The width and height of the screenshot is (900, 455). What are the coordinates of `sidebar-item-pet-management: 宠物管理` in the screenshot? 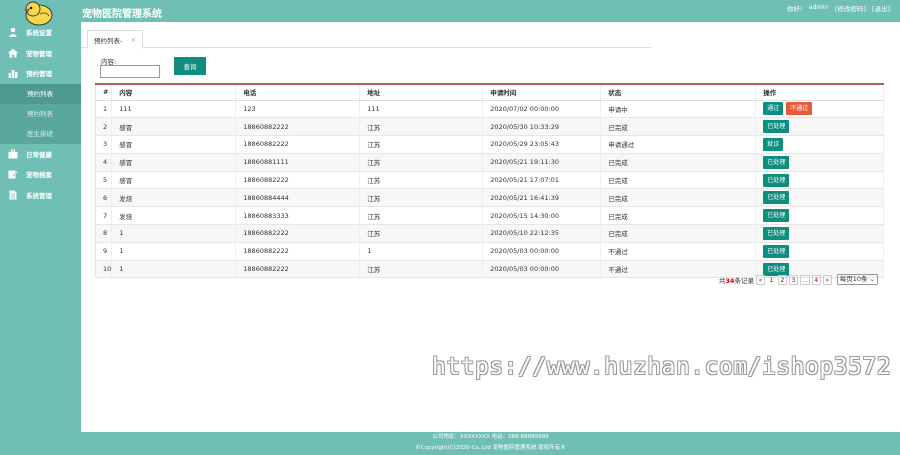 It's located at (40, 53).